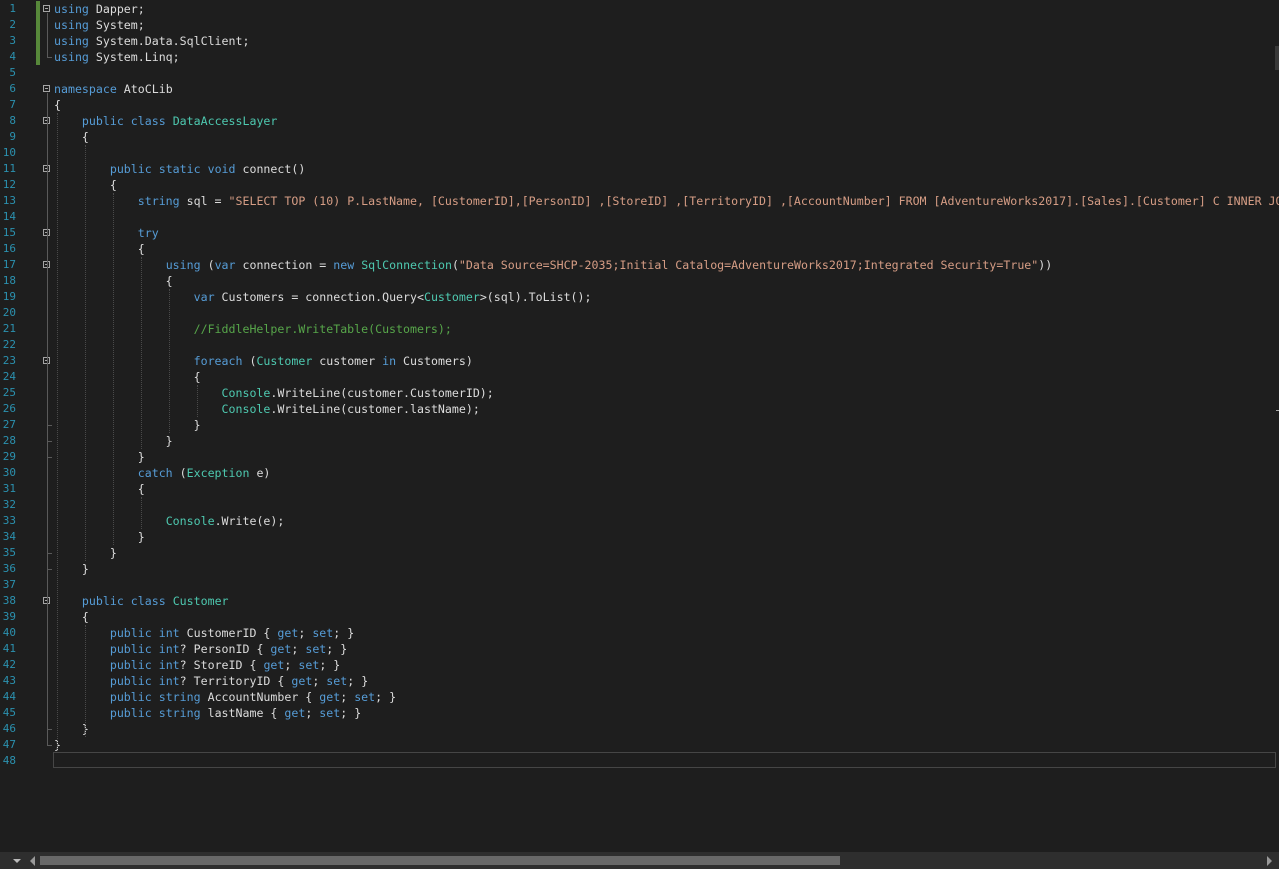 The height and width of the screenshot is (869, 1279). Describe the element at coordinates (639, 281) in the screenshot. I see `code-line: 18 {` at that location.